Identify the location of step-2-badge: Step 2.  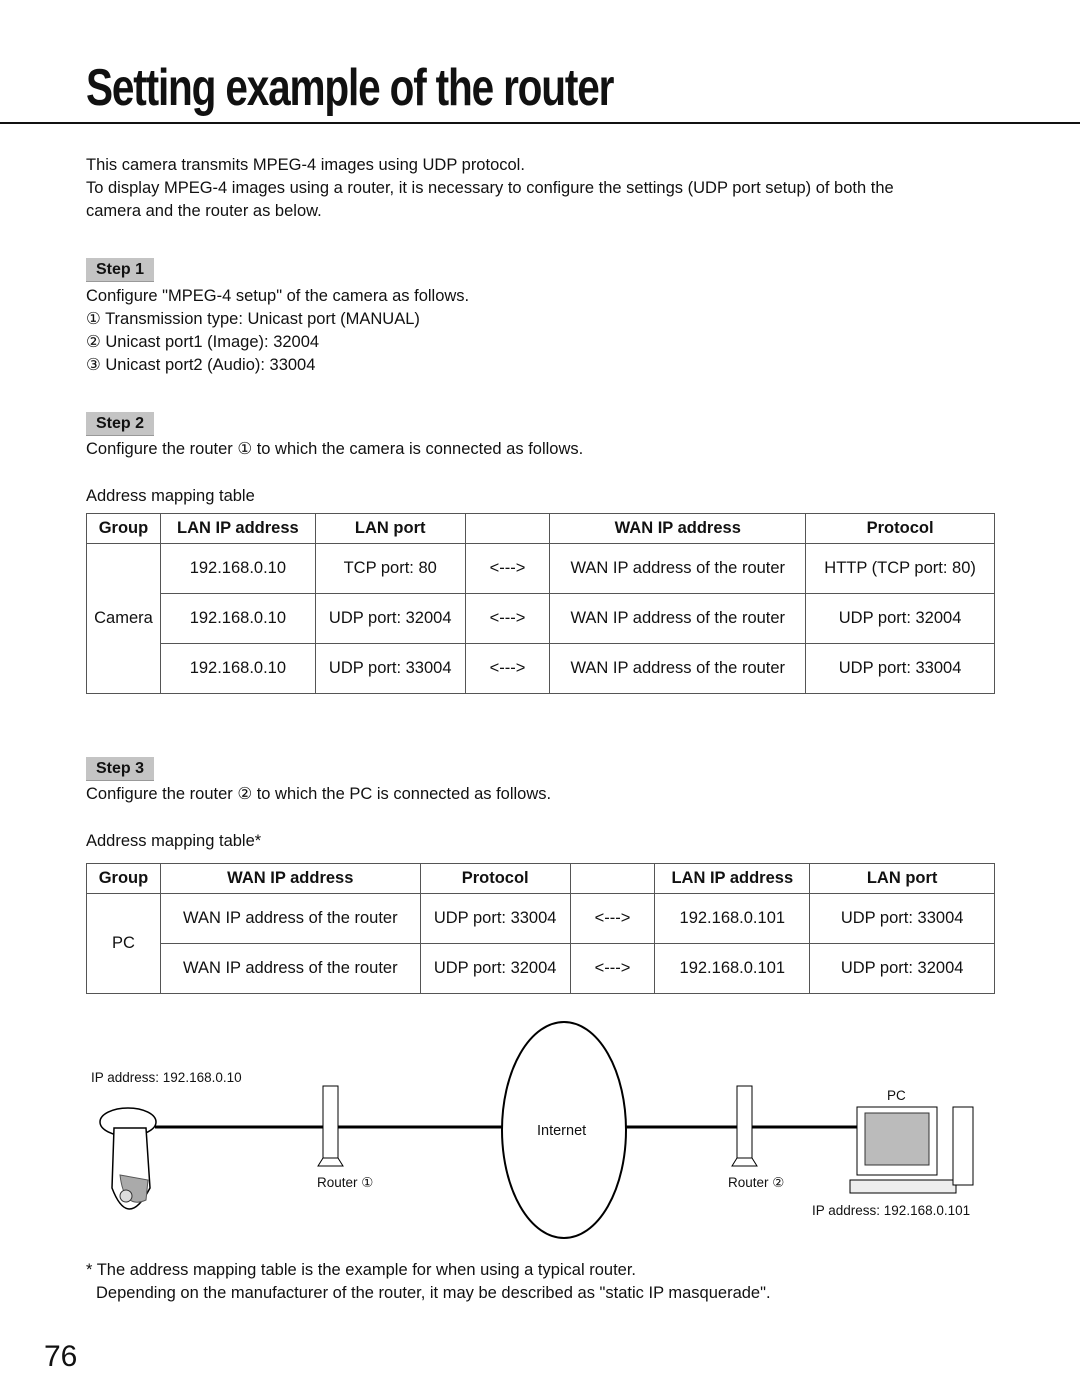
(120, 424).